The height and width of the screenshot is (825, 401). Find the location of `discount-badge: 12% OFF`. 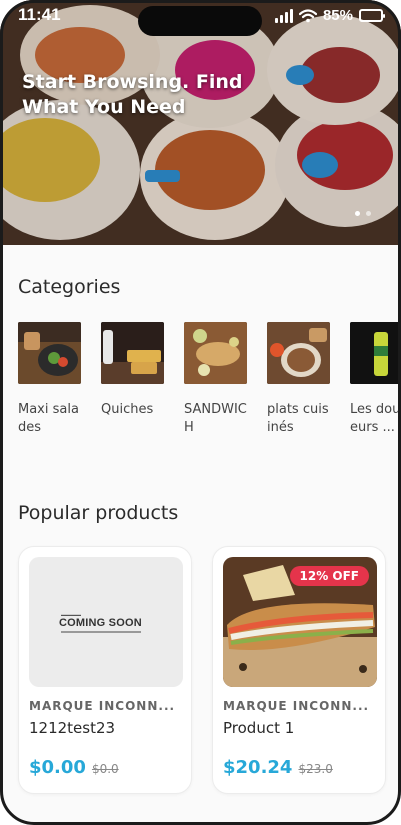

discount-badge: 12% OFF is located at coordinates (329, 576).